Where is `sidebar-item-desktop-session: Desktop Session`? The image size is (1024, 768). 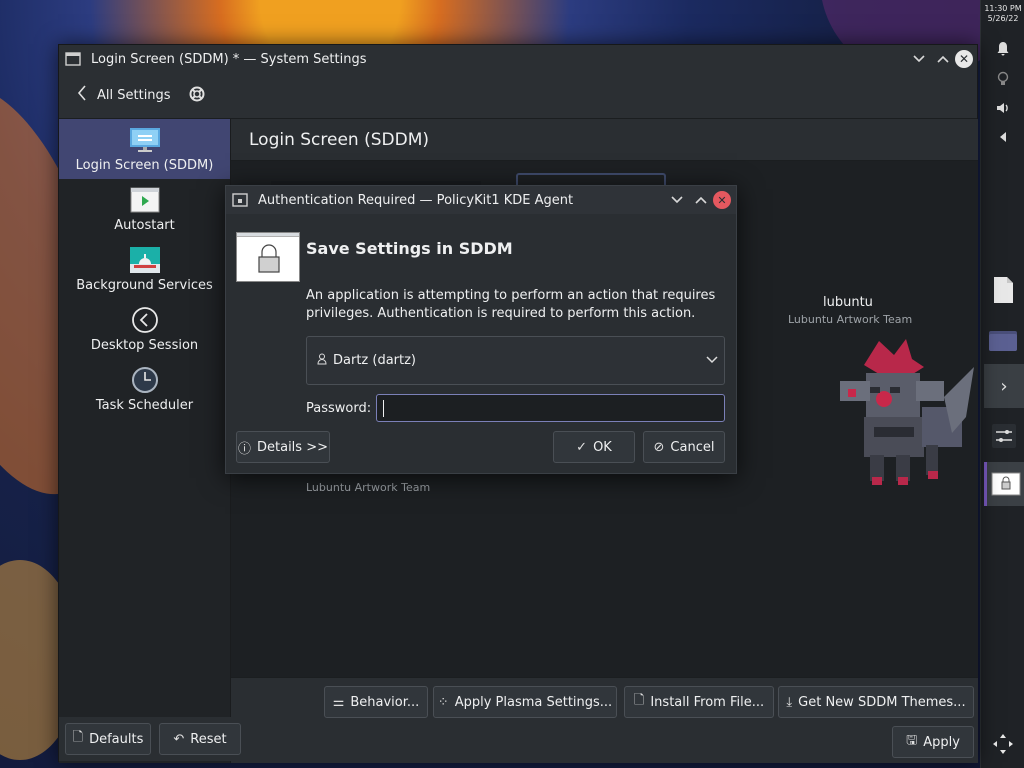
sidebar-item-desktop-session: Desktop Session is located at coordinates (144, 329).